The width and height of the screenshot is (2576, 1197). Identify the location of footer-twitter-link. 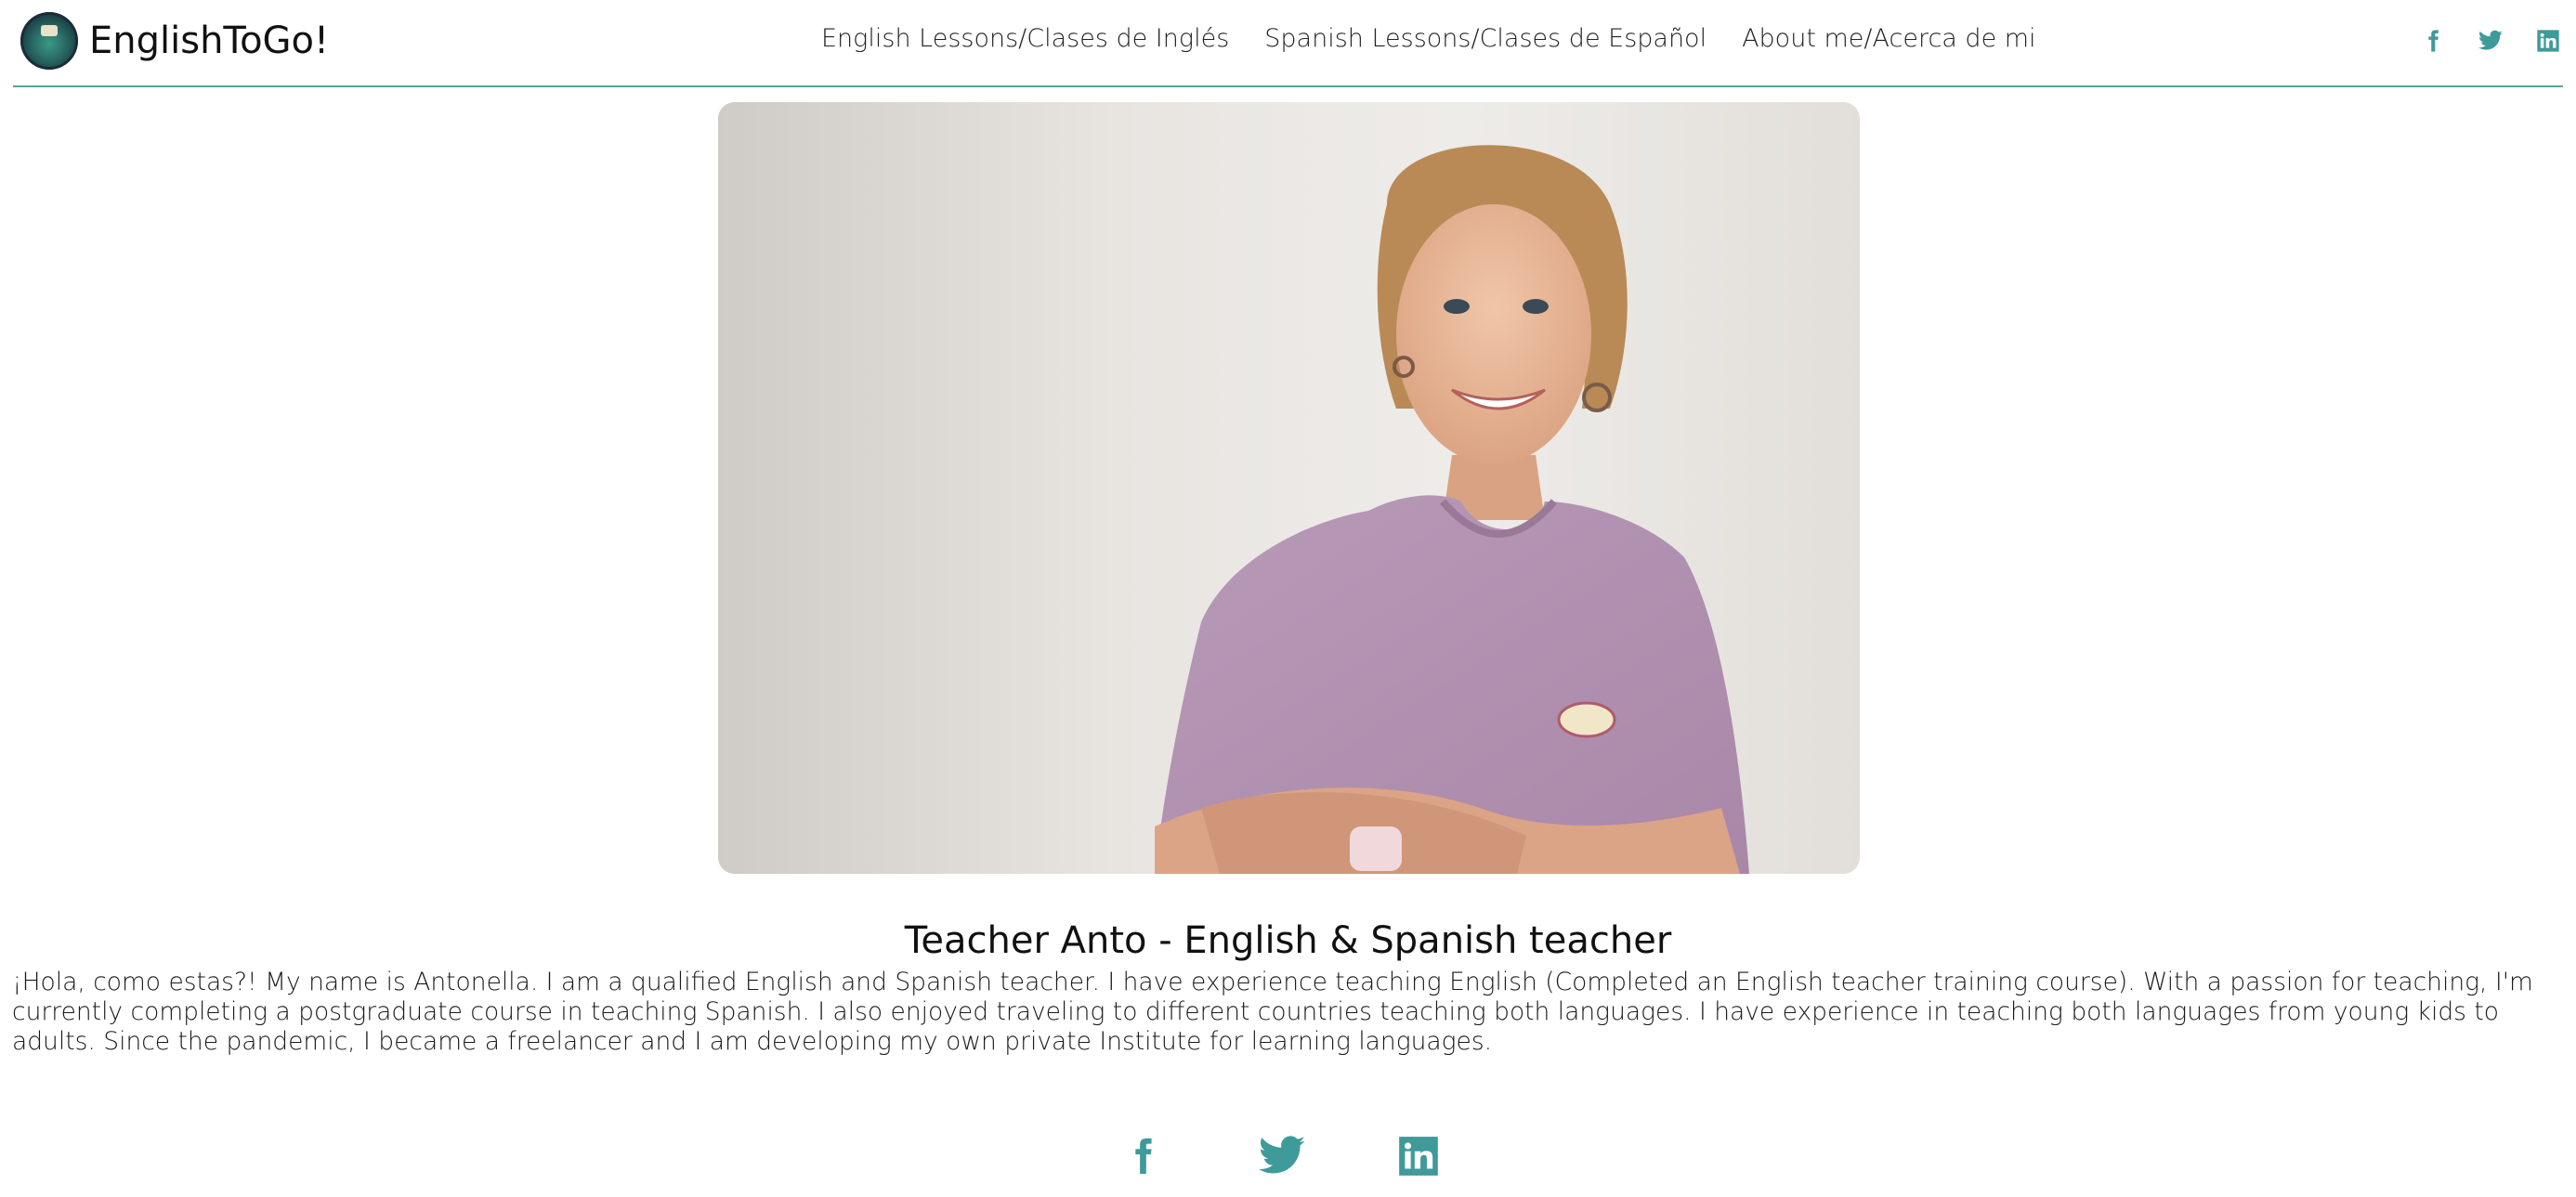
(1282, 1156).